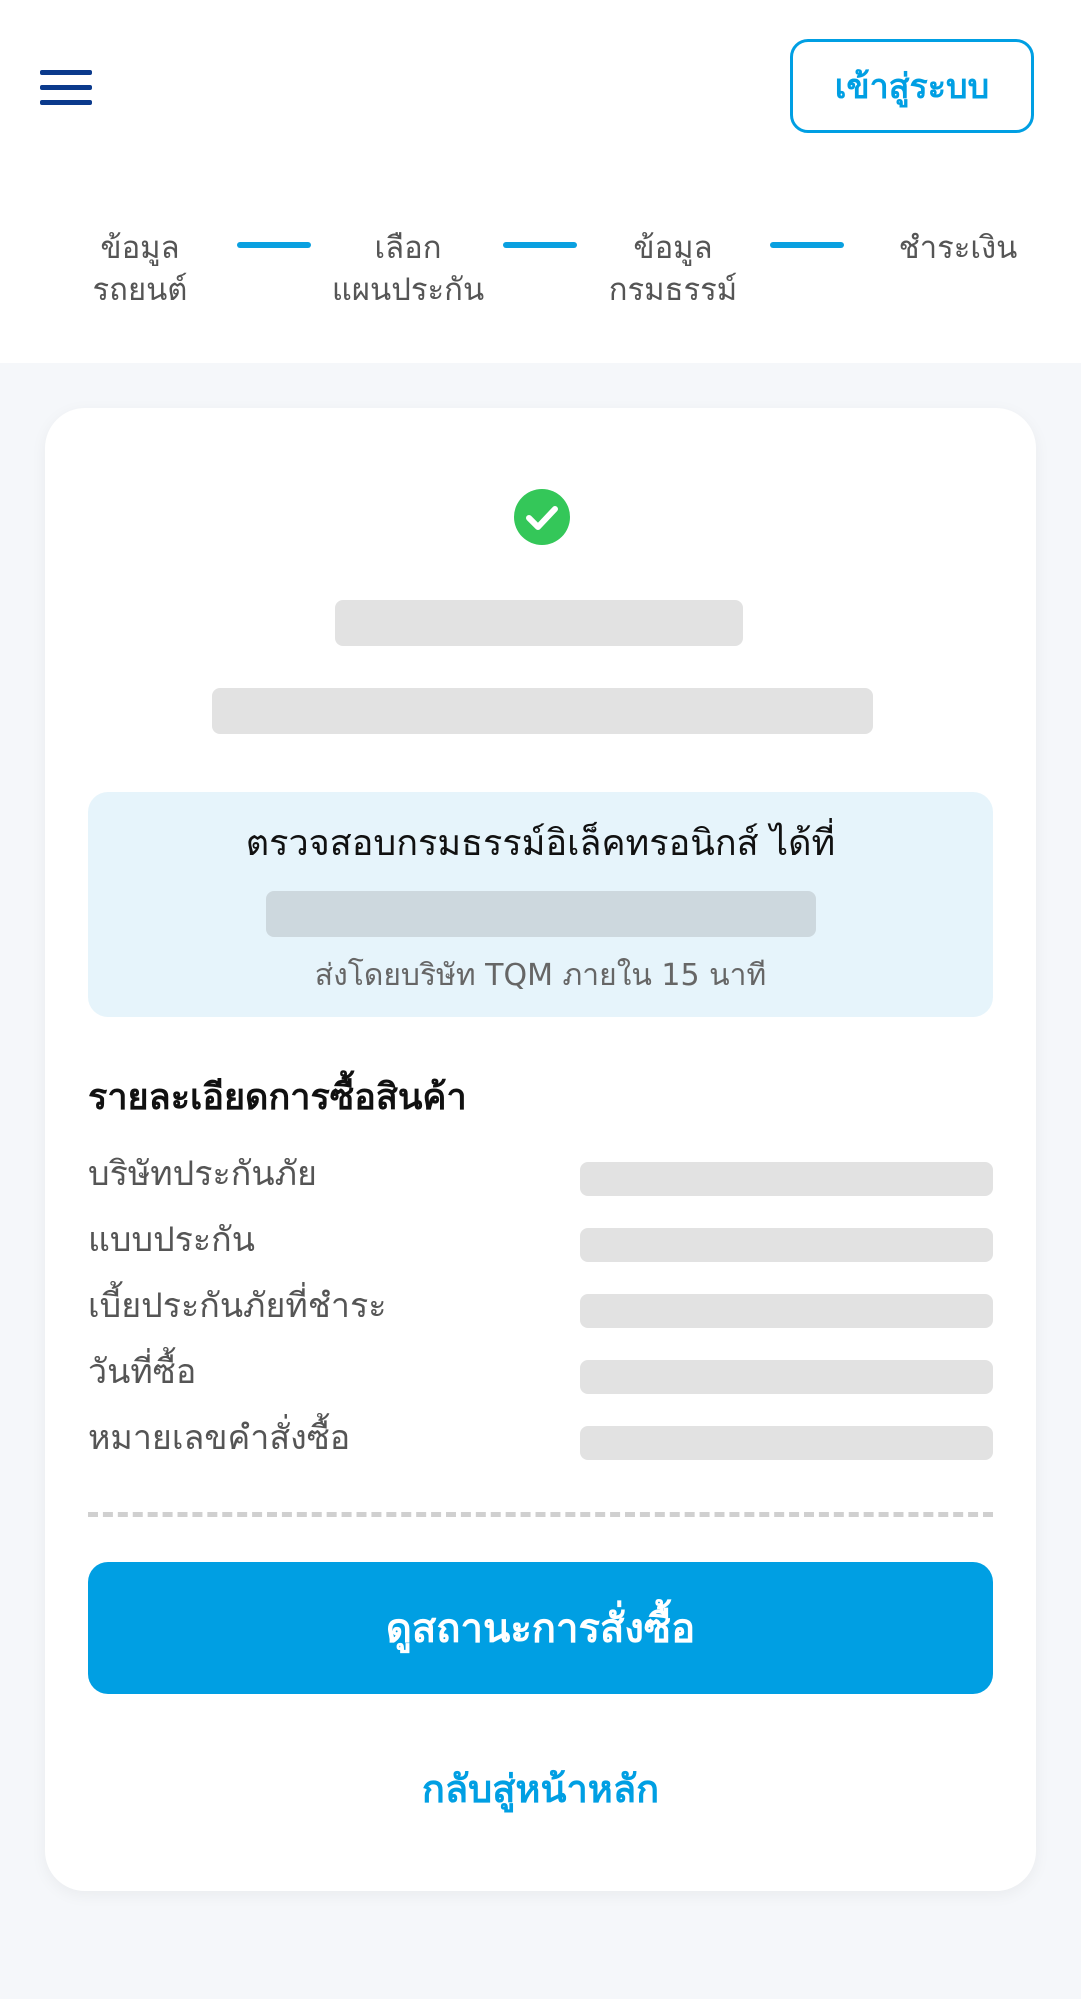 The height and width of the screenshot is (1999, 1081). I want to click on success-subtitle-placeholder, so click(542, 711).